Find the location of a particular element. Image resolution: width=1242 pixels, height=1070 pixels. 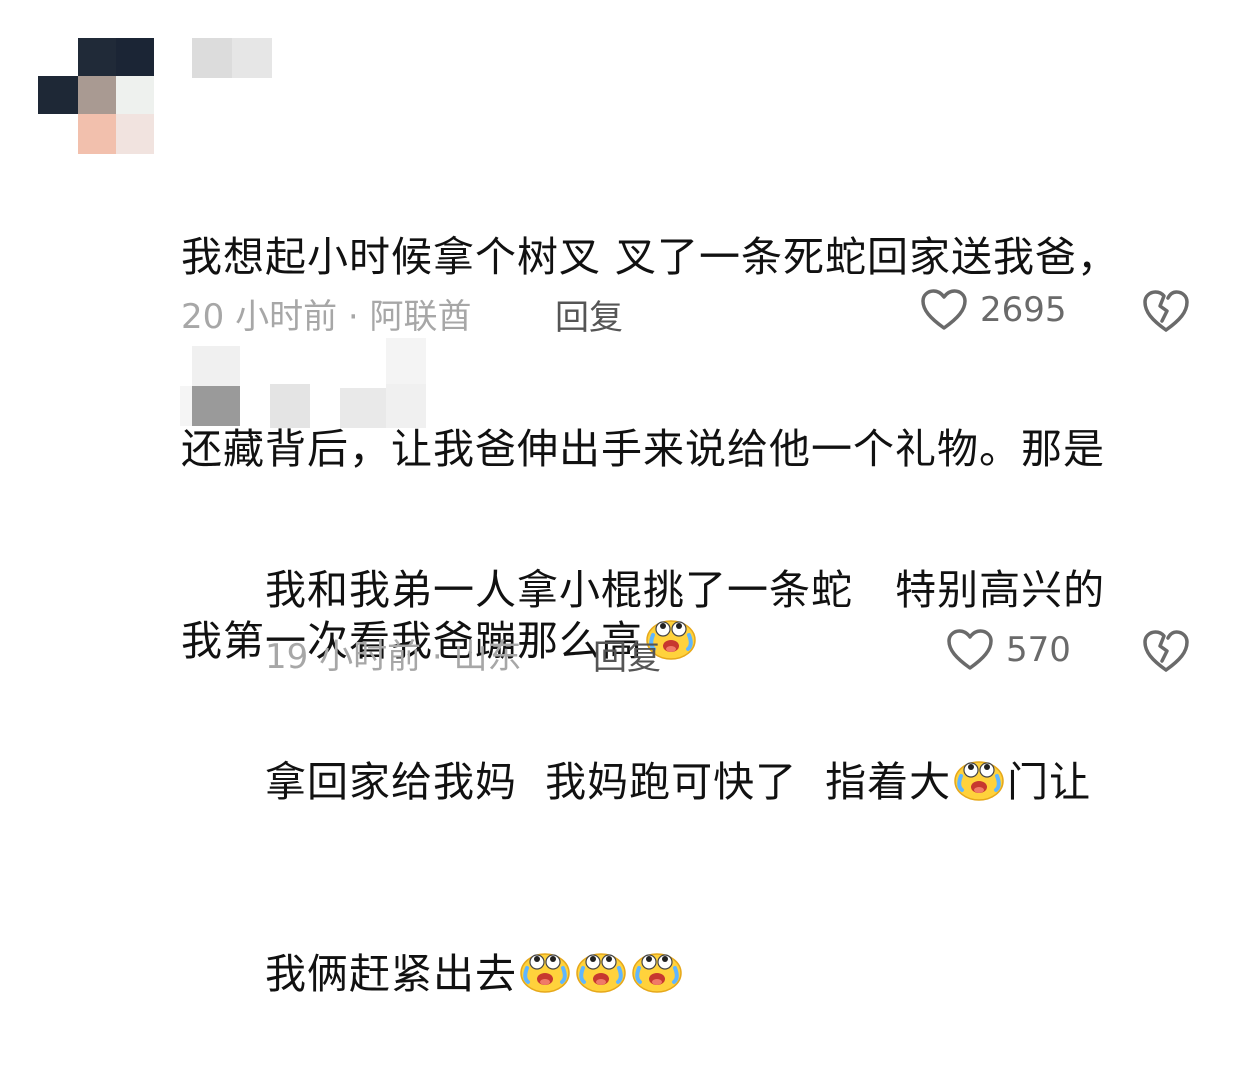

like-button: 570 is located at coordinates (1008, 650).